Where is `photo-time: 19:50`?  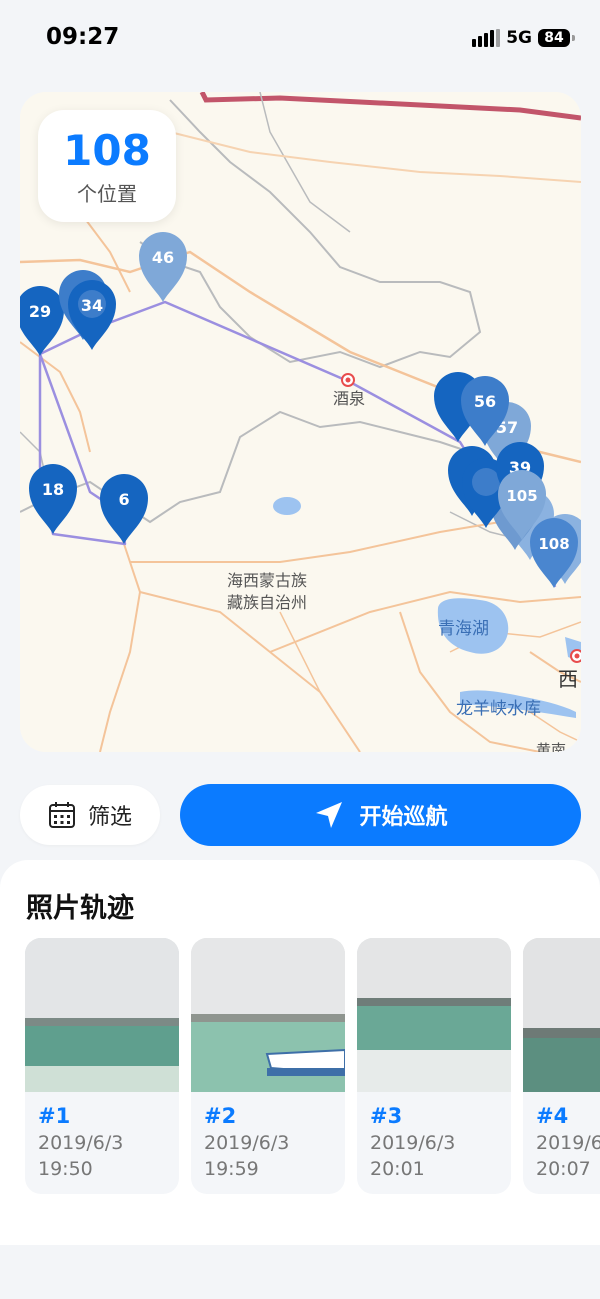 photo-time: 19:50 is located at coordinates (65, 1169).